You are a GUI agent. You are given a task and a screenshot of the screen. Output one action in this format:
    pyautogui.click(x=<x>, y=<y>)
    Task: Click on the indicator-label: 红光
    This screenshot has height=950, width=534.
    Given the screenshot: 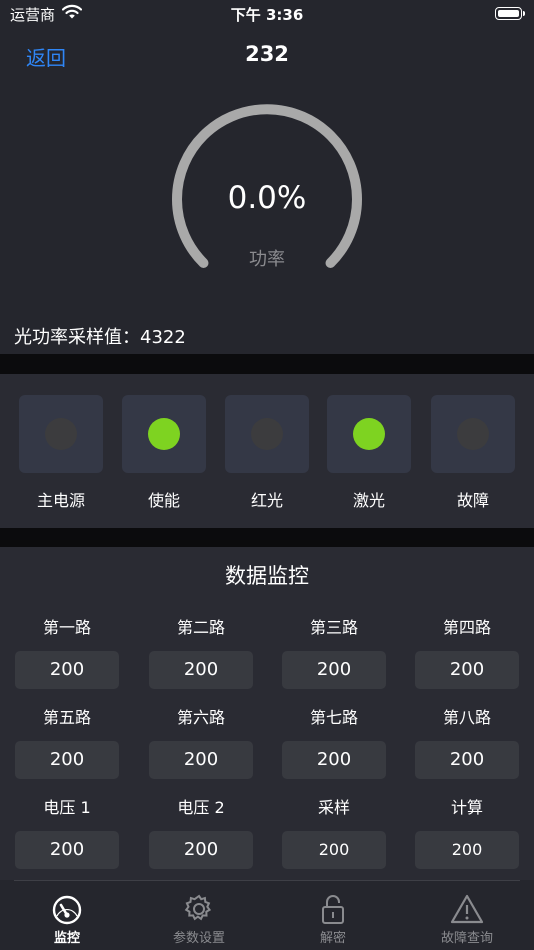 What is the action you would take?
    pyautogui.click(x=266, y=500)
    